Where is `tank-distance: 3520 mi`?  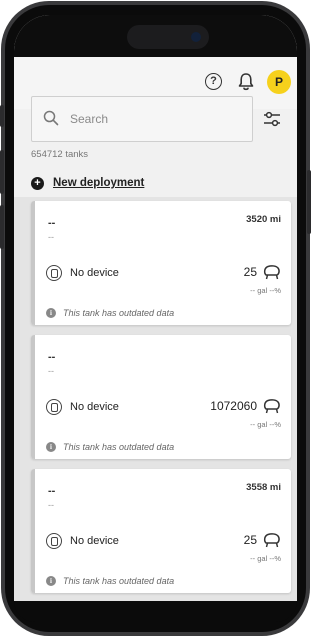
tank-distance: 3520 mi is located at coordinates (263, 219).